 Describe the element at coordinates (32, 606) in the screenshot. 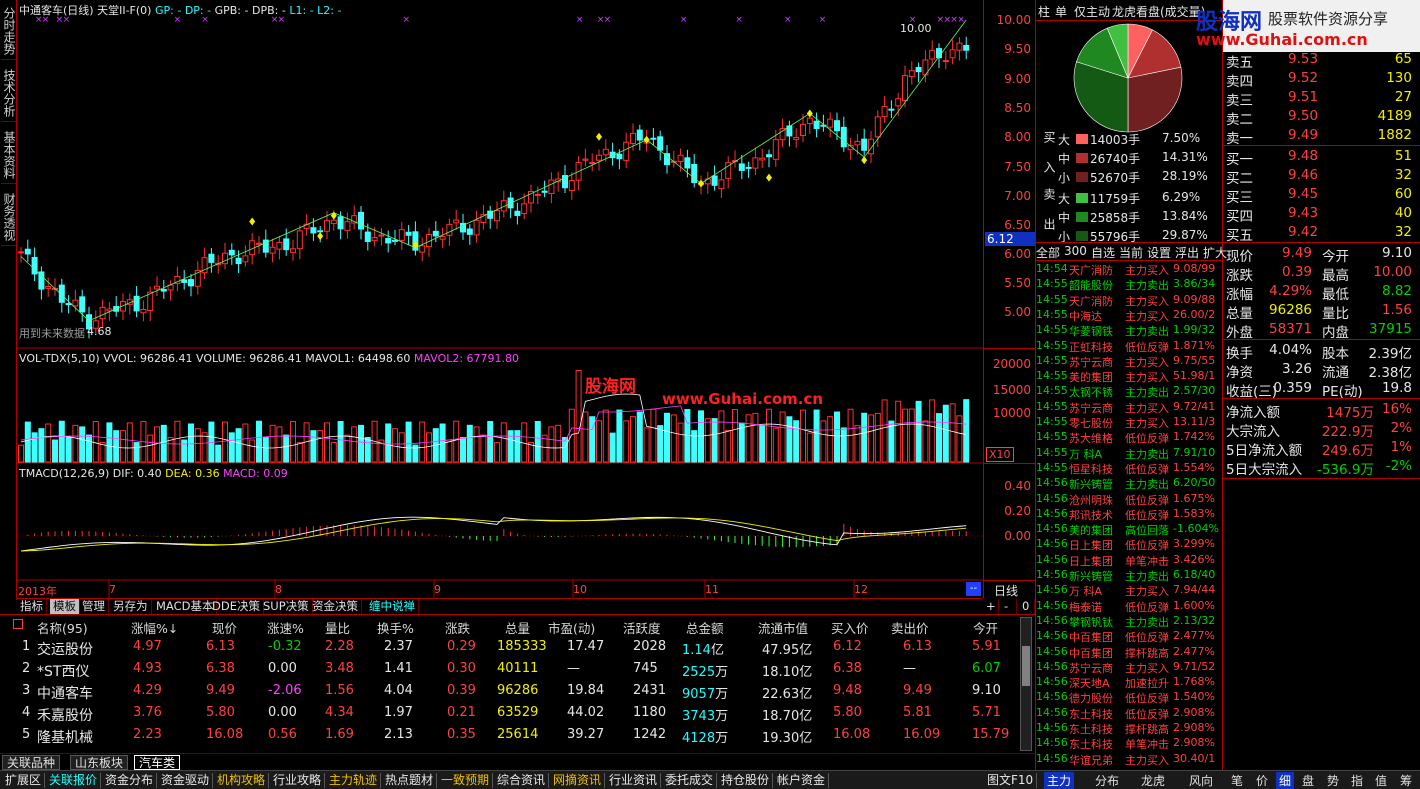

I see `tab-indicator: 指标` at that location.